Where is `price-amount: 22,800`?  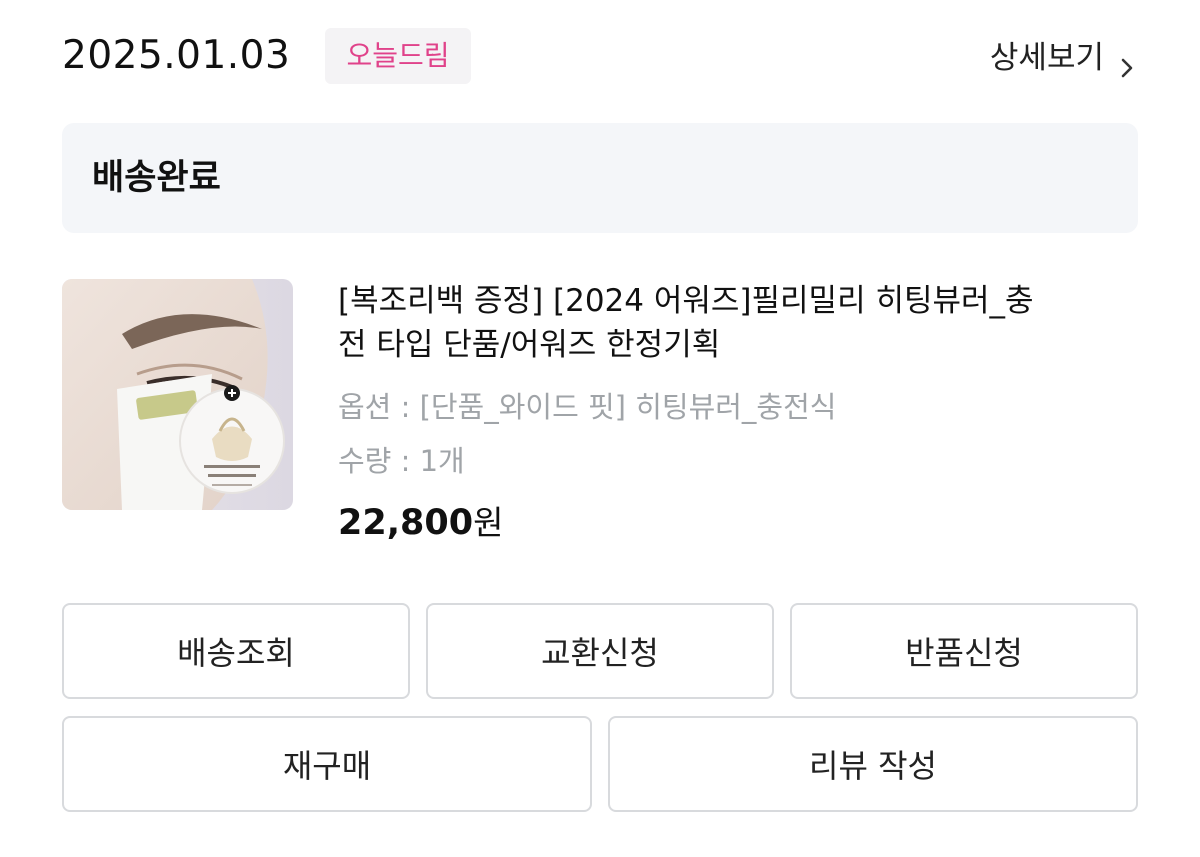 price-amount: 22,800 is located at coordinates (406, 523).